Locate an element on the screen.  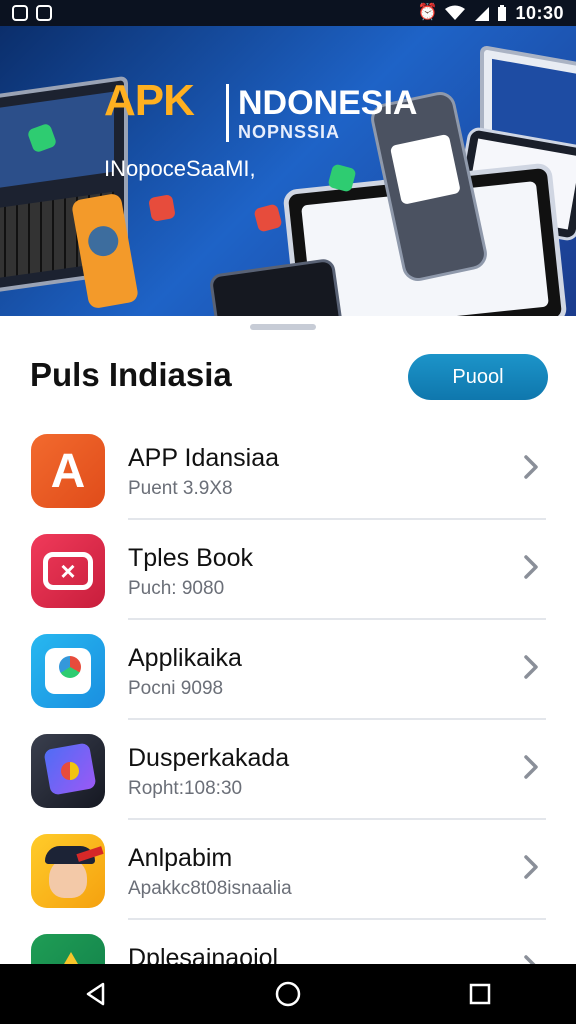
list-item: × Tples Book Puch: 9080 is located at coordinates (288, 570).